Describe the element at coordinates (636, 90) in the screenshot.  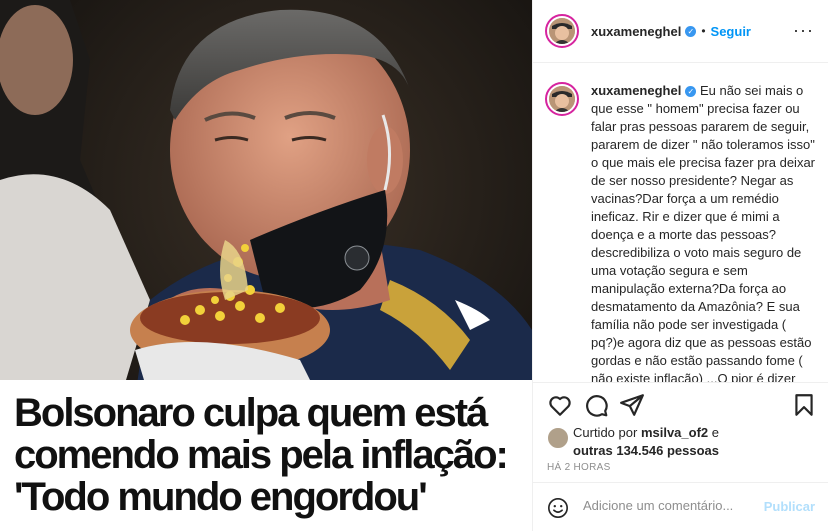
I see `caption-username: xuxameneghel` at that location.